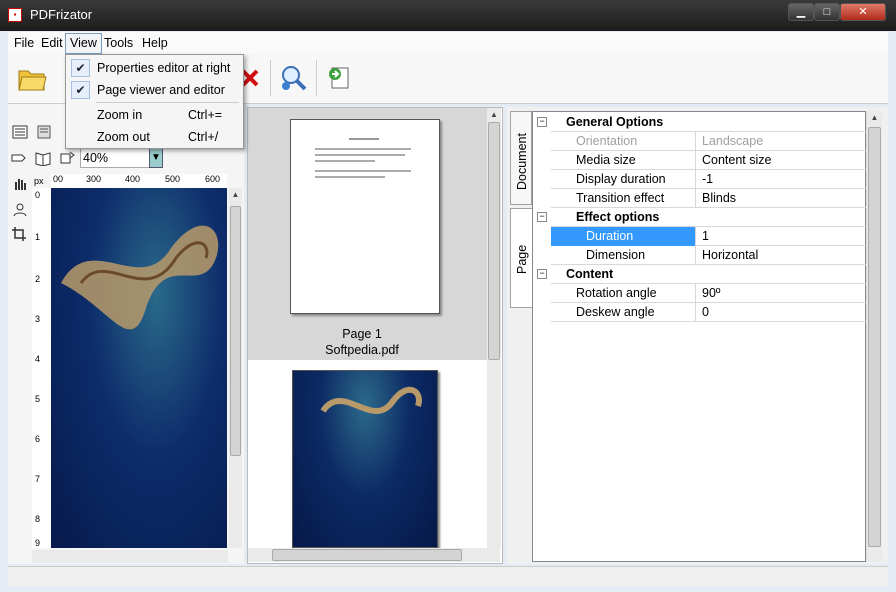 This screenshot has height=592, width=896. What do you see at coordinates (155, 43) in the screenshot?
I see `menu-help: Help` at bounding box center [155, 43].